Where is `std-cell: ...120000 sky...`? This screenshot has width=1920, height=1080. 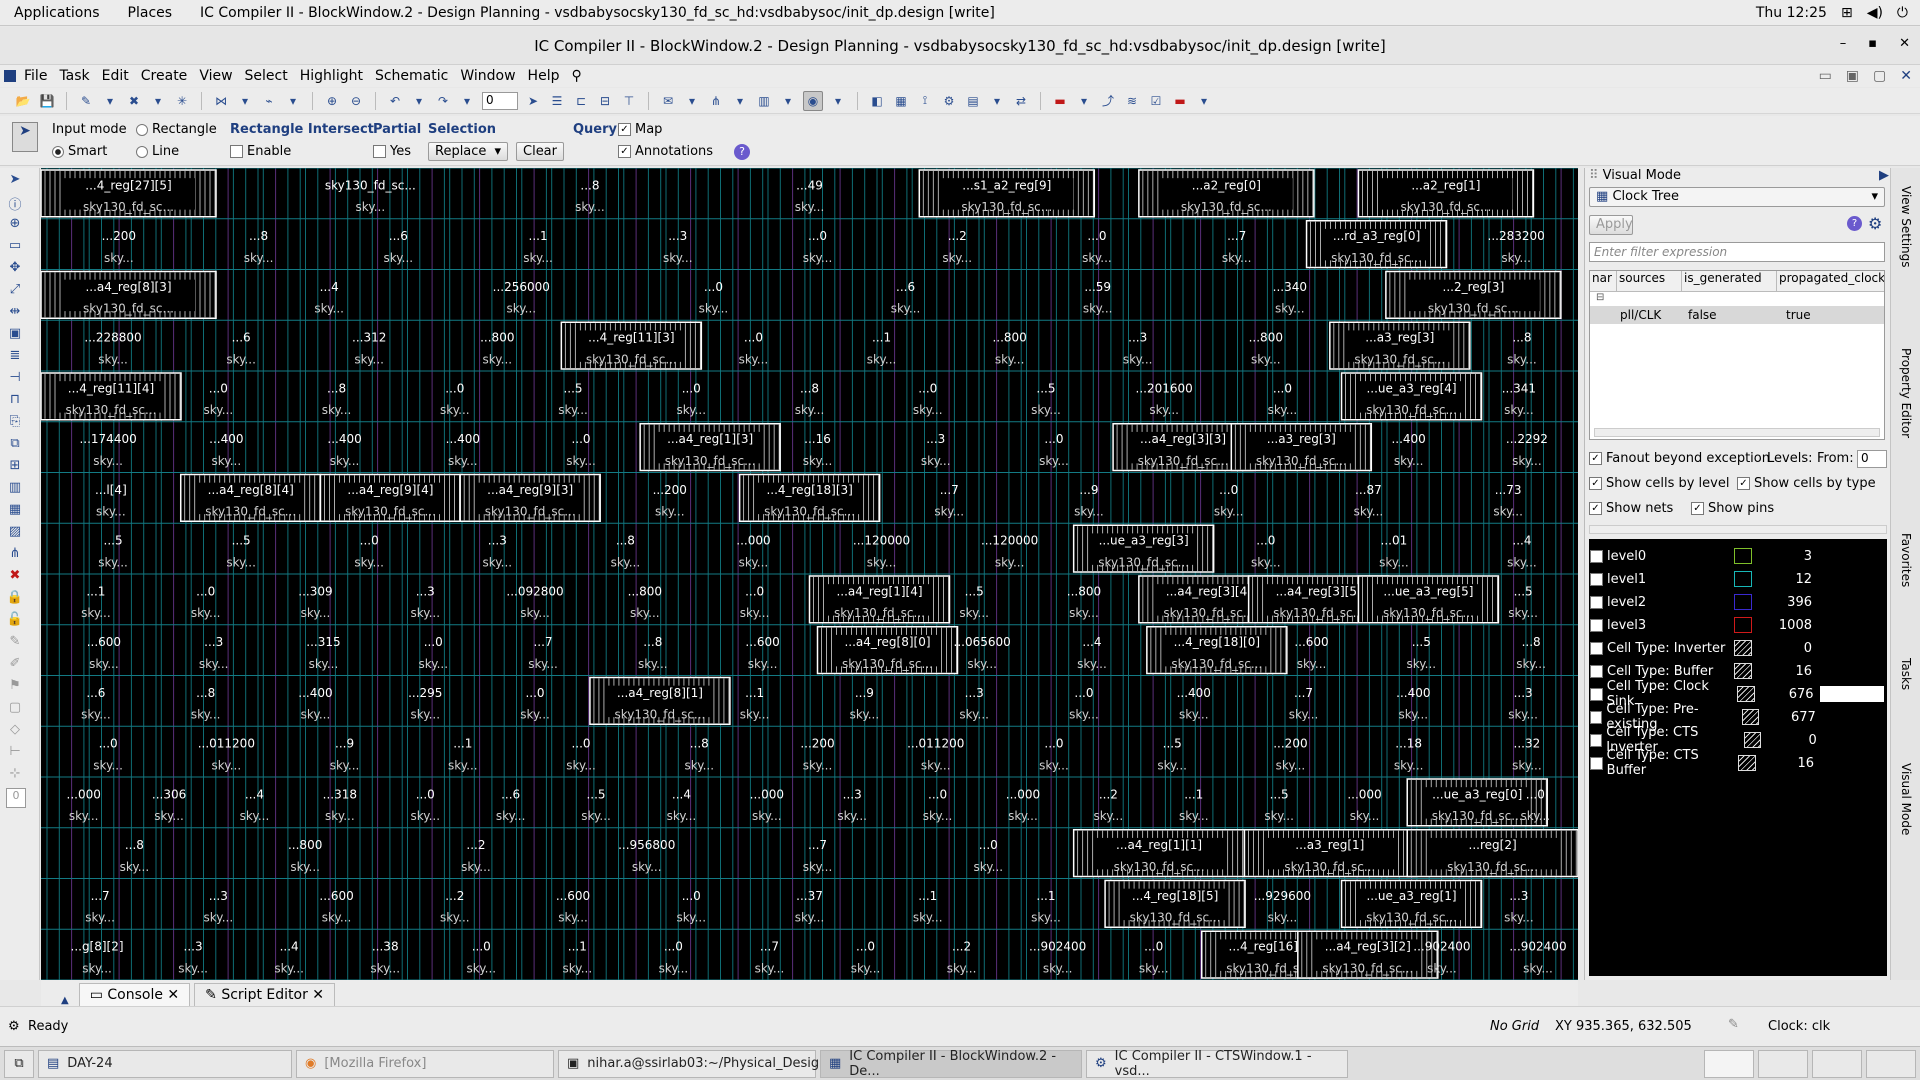 std-cell: ...120000 sky... is located at coordinates (1009, 552).